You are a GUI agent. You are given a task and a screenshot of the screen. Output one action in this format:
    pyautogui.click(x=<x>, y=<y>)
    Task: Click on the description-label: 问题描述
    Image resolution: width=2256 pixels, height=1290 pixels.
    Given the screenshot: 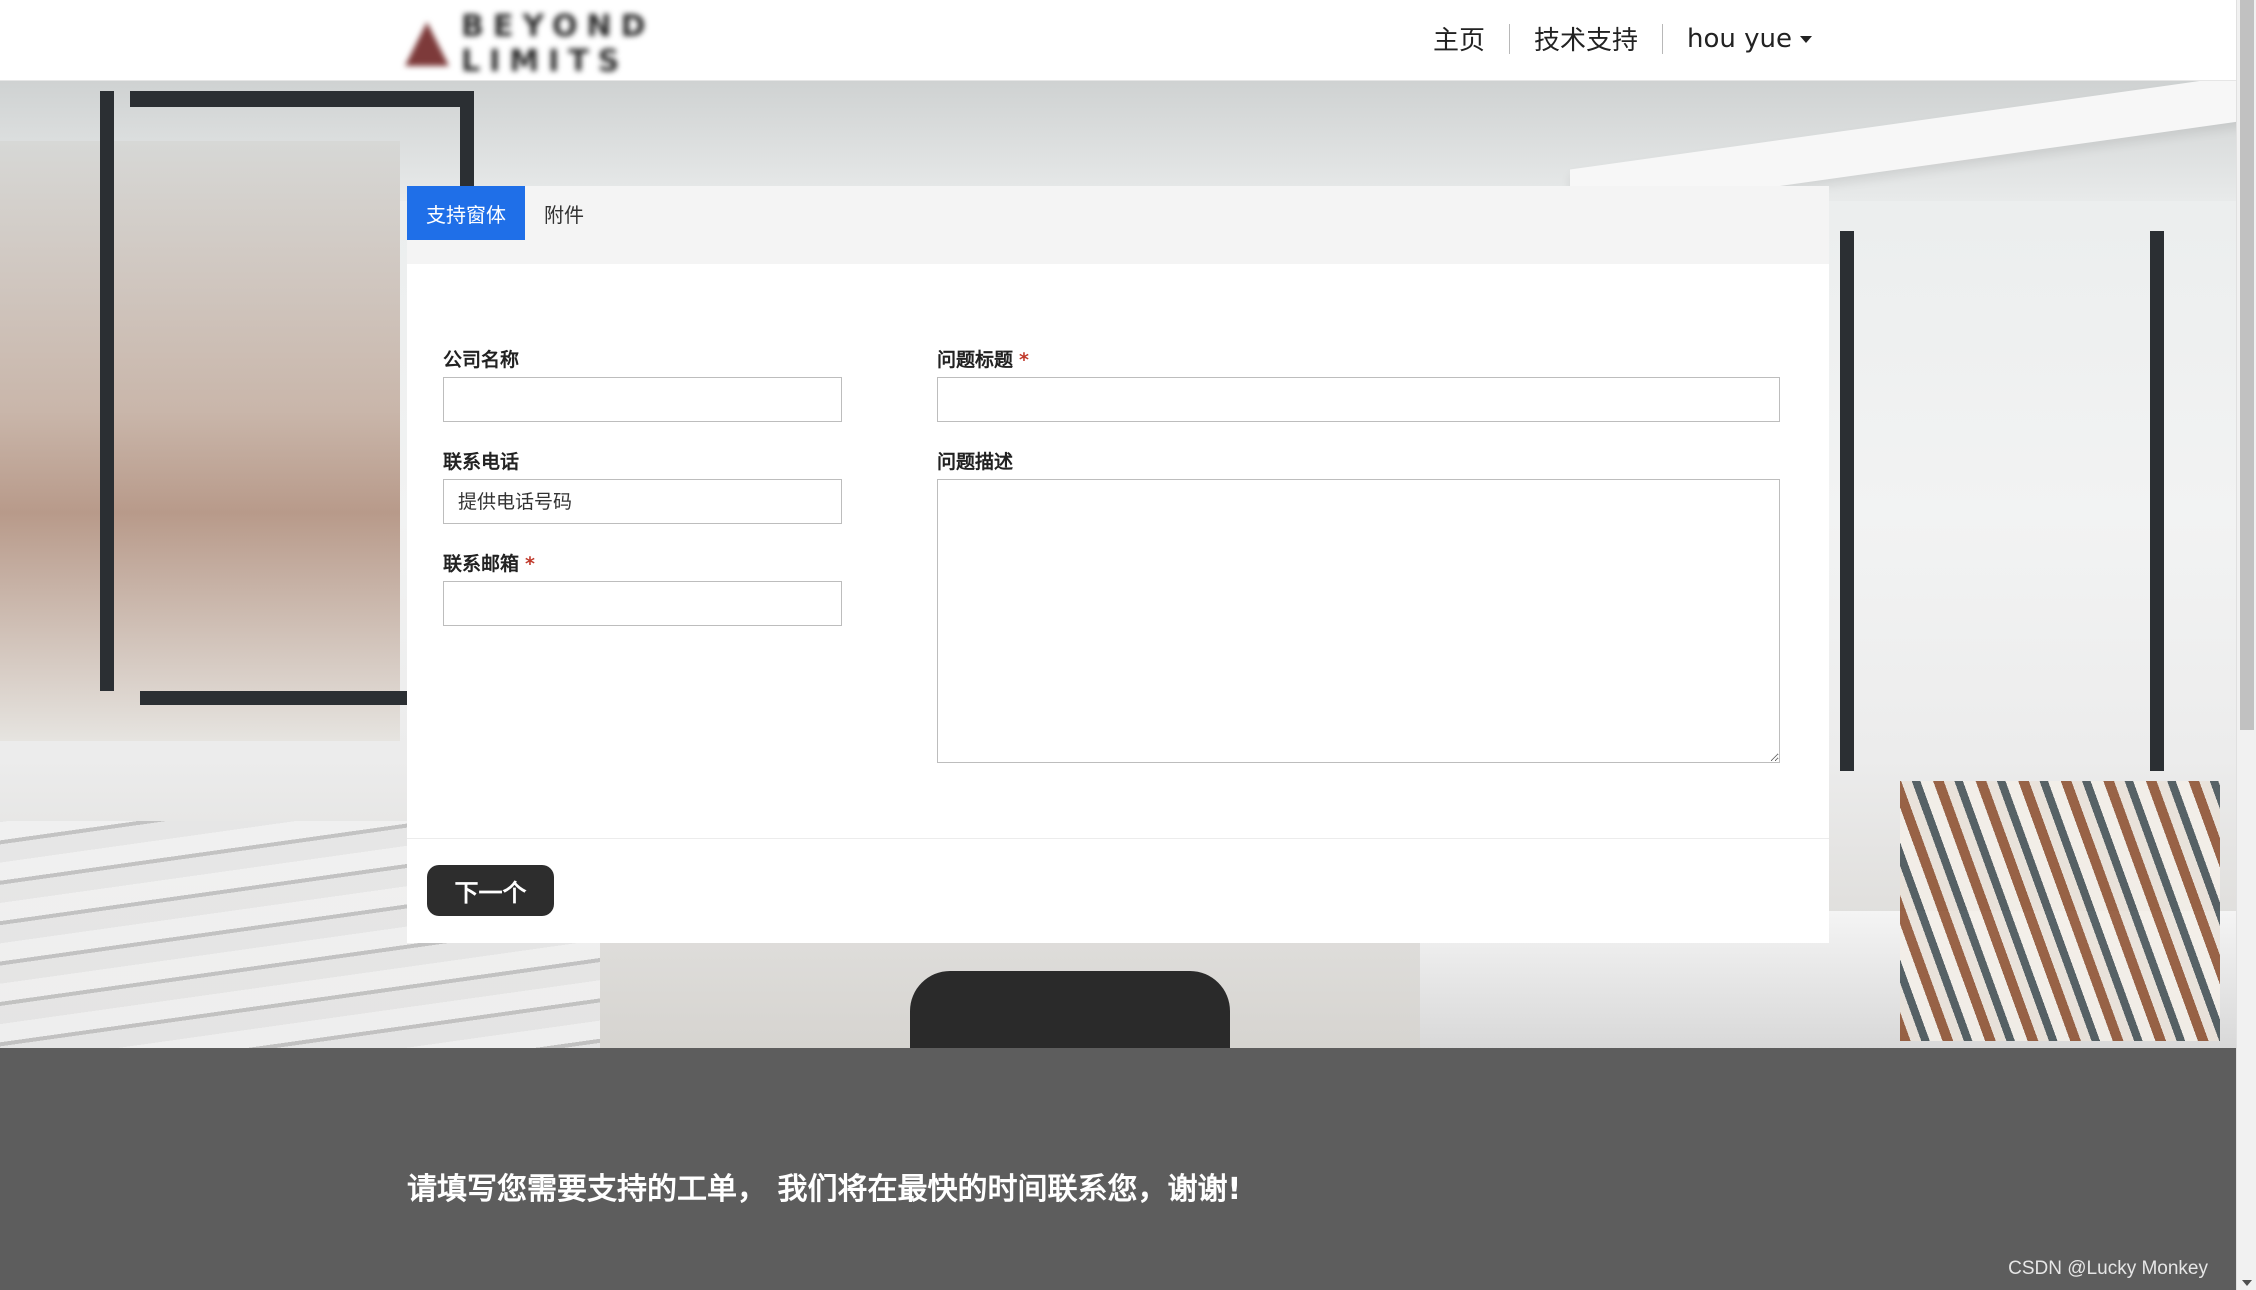 What is the action you would take?
    pyautogui.click(x=975, y=460)
    